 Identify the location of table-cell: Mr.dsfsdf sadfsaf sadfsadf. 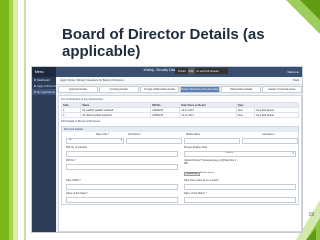
(116, 115).